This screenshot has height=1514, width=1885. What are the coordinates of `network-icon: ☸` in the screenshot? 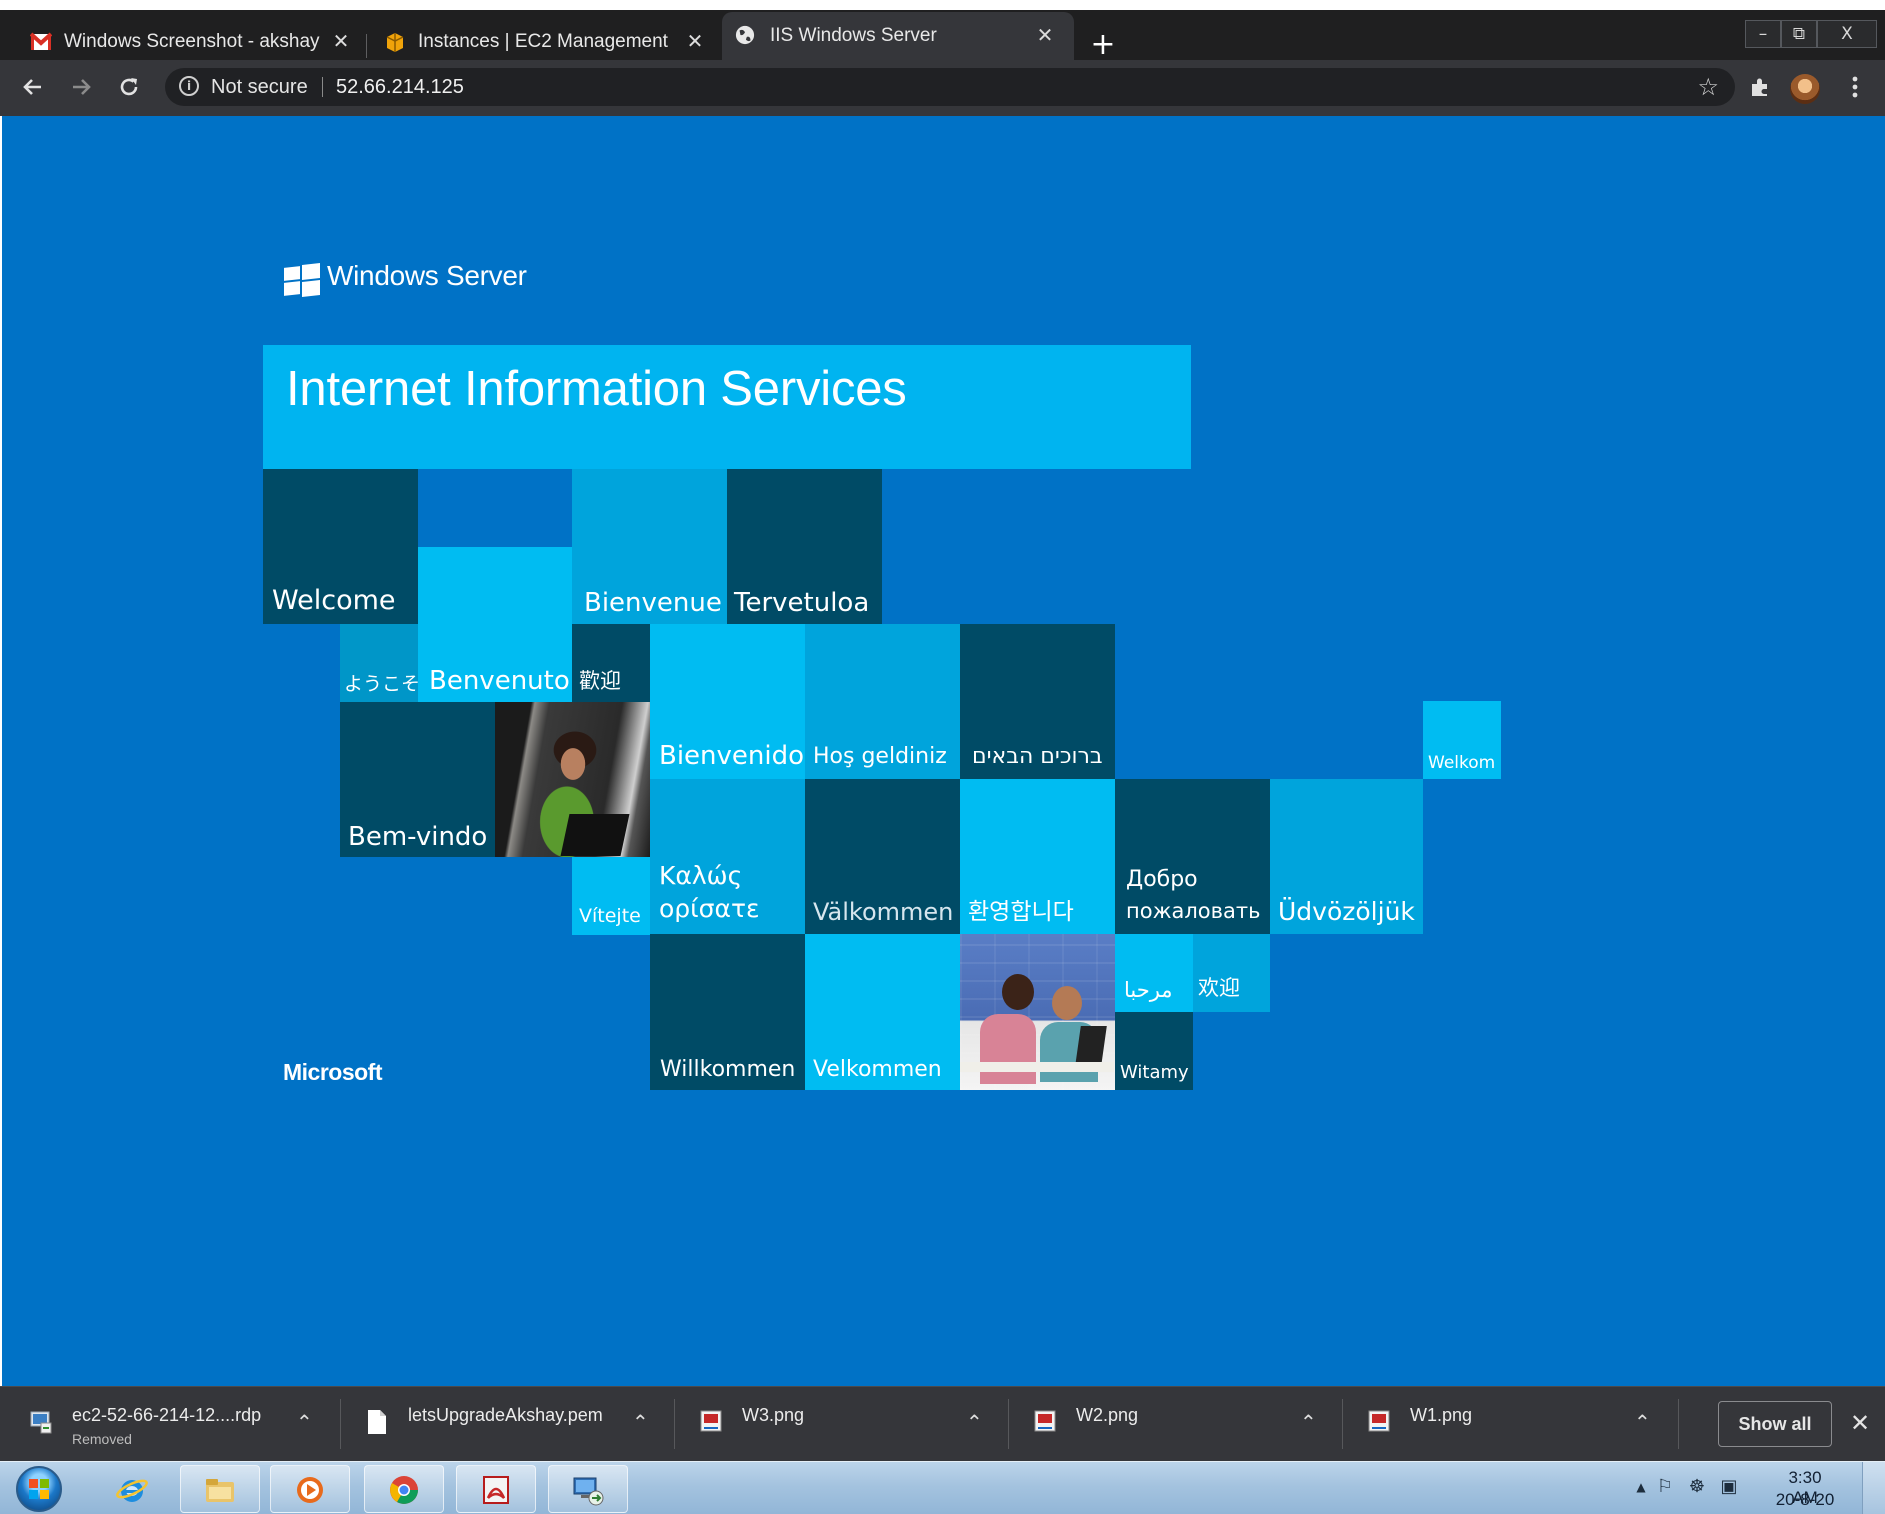 It's located at (1697, 1487).